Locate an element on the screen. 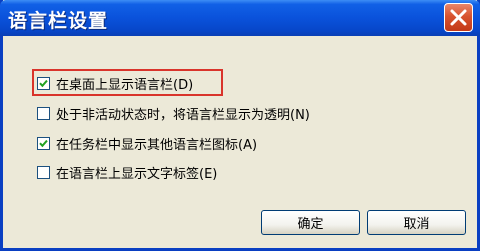 The width and height of the screenshot is (480, 251). window-title: 语言栏设置 is located at coordinates (58, 21).